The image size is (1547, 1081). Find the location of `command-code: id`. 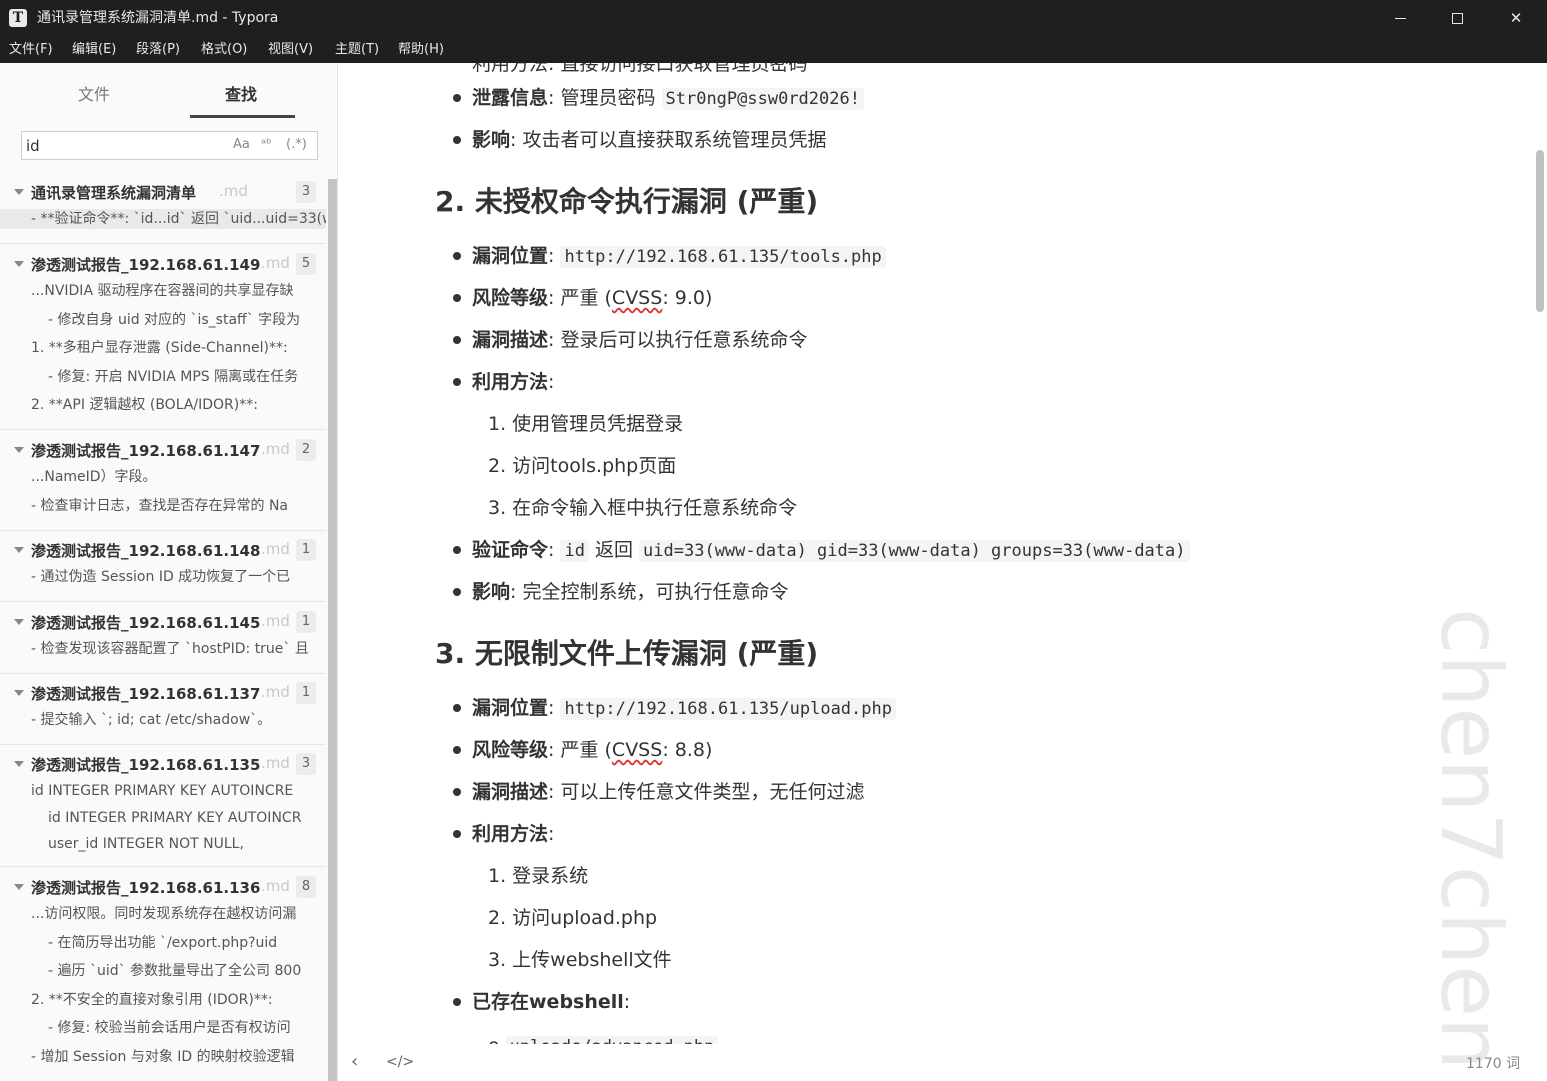

command-code: id is located at coordinates (574, 551).